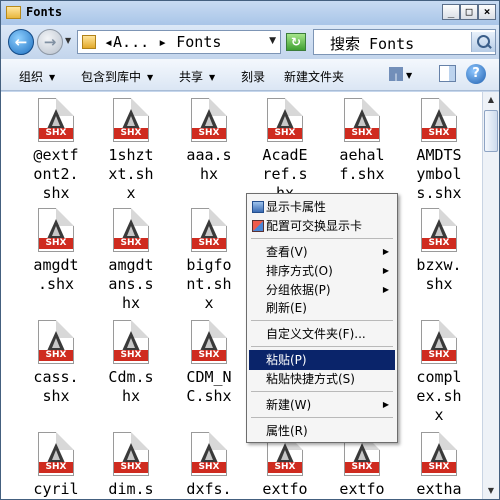 The image size is (500, 500). Describe the element at coordinates (250, 13) in the screenshot. I see `title-bar: Fonts _ □ ×` at that location.